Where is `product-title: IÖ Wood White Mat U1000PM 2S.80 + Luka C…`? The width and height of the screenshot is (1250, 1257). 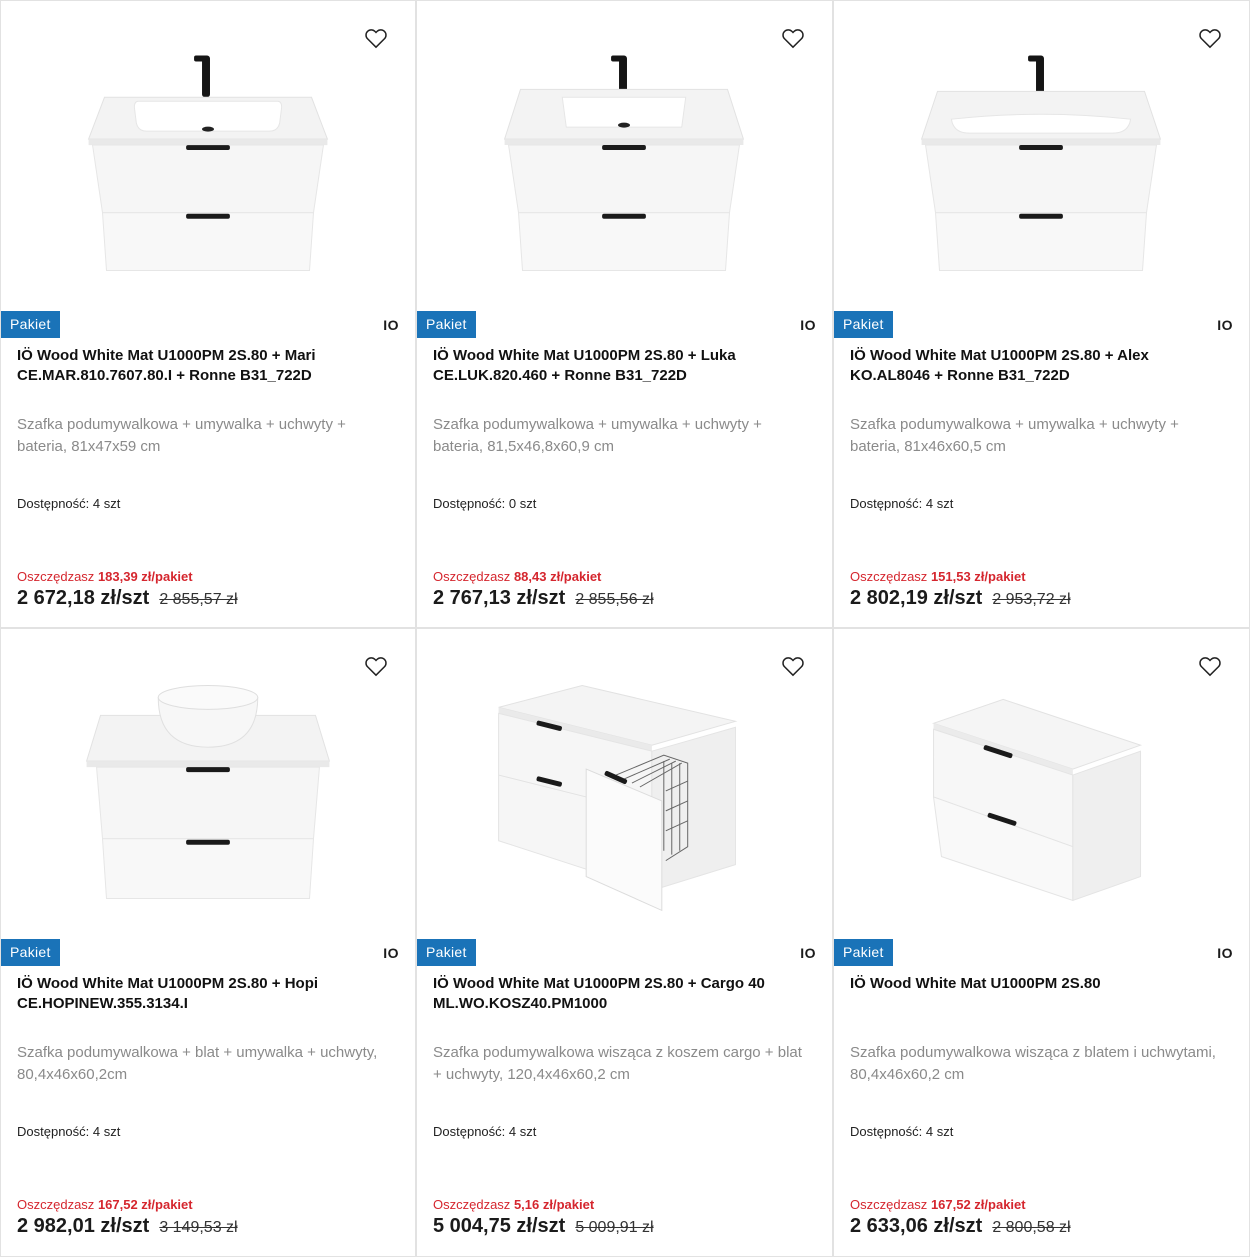
product-title: IÖ Wood White Mat U1000PM 2S.80 + Luka C… is located at coordinates (622, 366).